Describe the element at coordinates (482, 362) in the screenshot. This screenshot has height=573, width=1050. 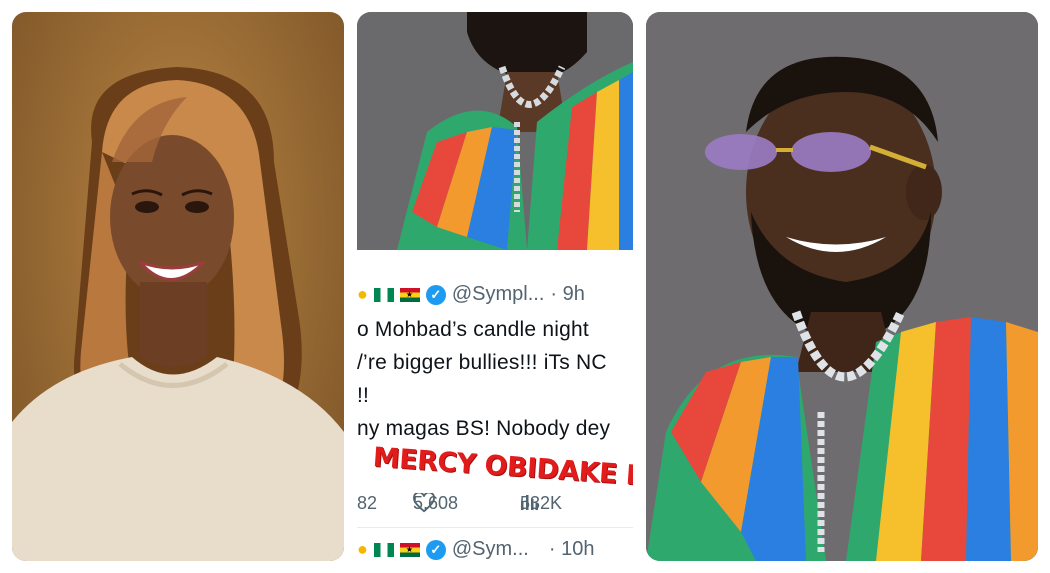
I see `tweet-line: /’re bigger bullies!!! iTs NC` at that location.